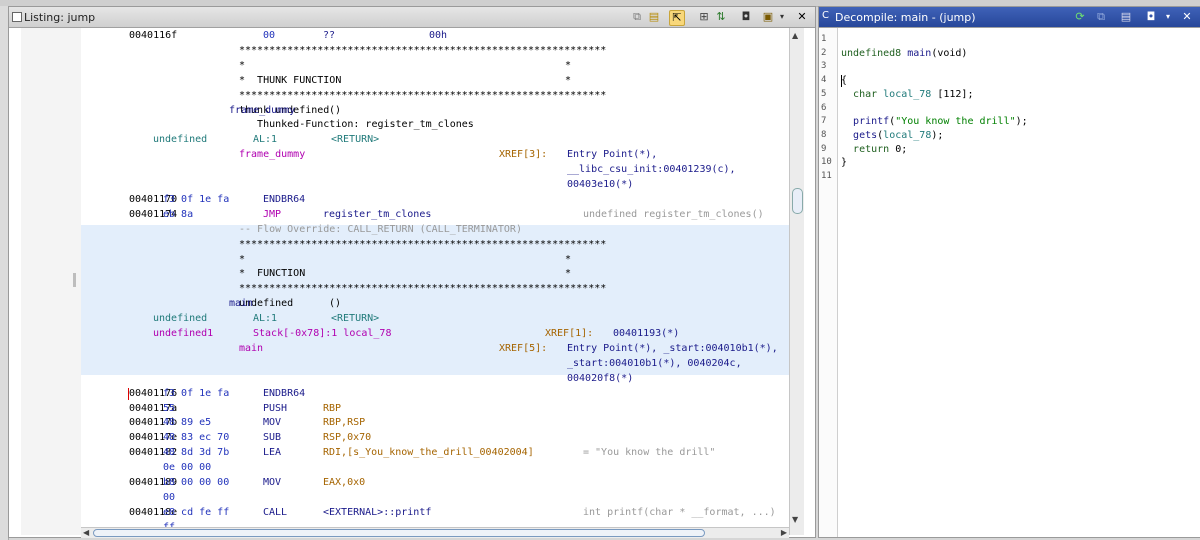  Describe the element at coordinates (241, 303) in the screenshot. I see `listing-line-19-token-2: main` at that location.